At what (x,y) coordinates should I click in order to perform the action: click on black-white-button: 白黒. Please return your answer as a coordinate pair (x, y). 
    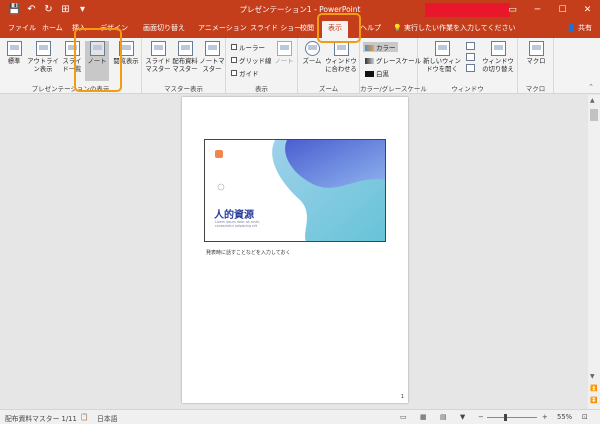
    Looking at the image, I should click on (377, 73).